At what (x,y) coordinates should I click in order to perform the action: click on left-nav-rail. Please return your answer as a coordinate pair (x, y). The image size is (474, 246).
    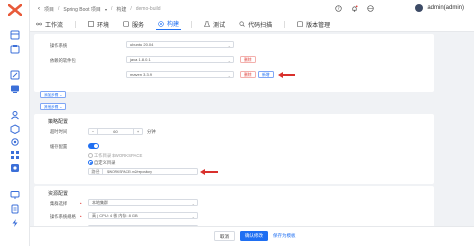
    Looking at the image, I should click on (15, 123).